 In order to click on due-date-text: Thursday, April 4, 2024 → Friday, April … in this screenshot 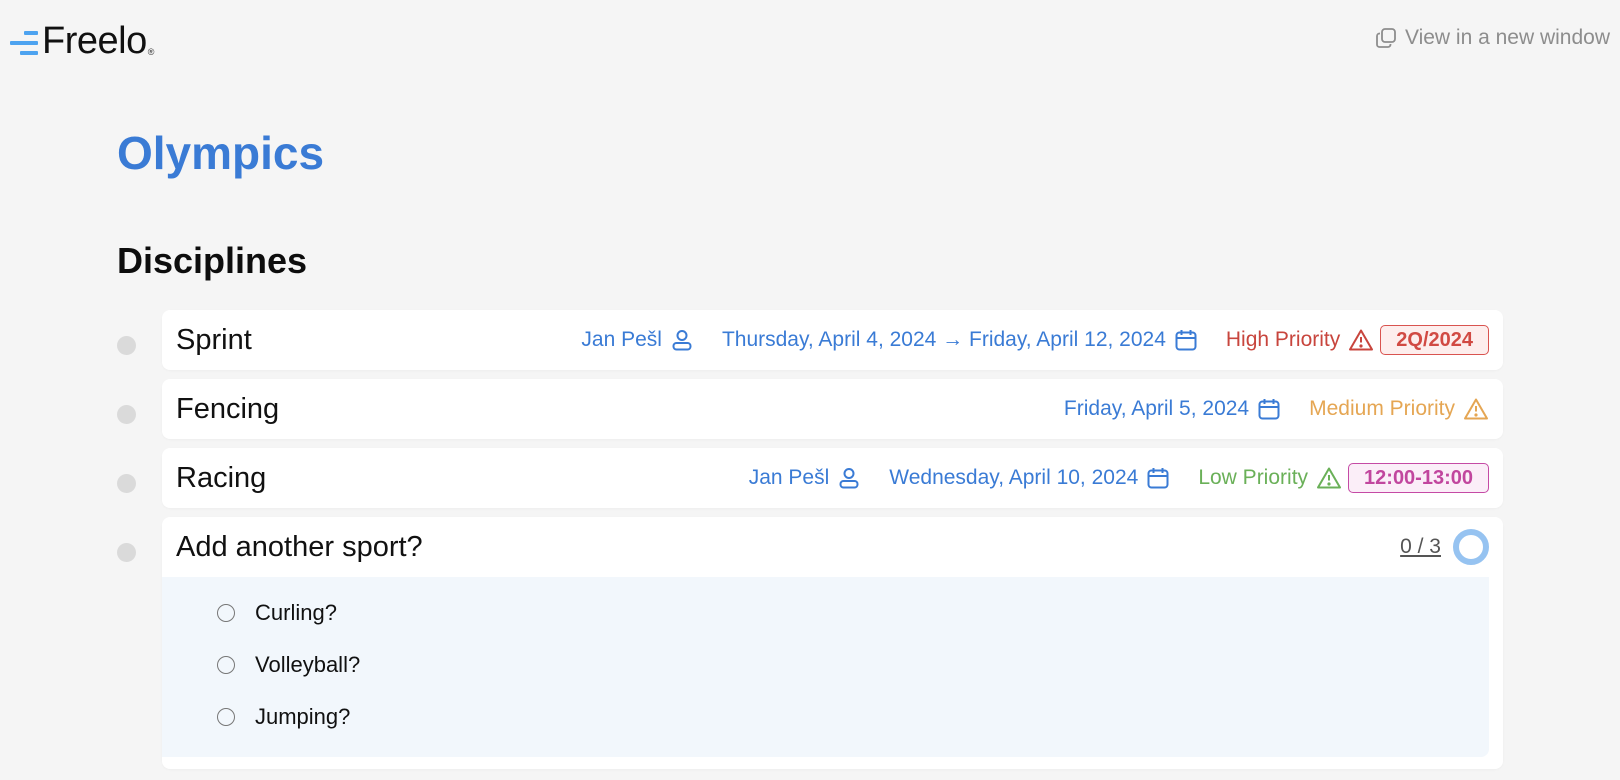, I will do `click(943, 339)`.